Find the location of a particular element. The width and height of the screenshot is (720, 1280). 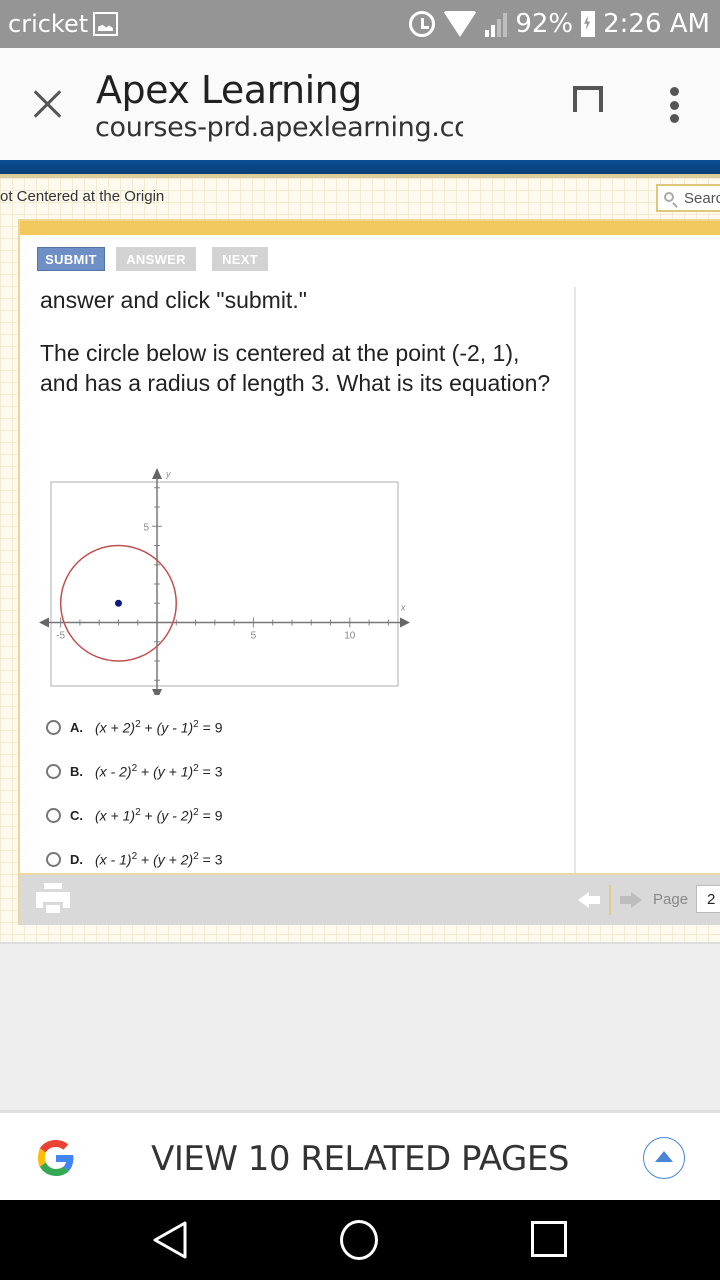

home-icon is located at coordinates (359, 1240).